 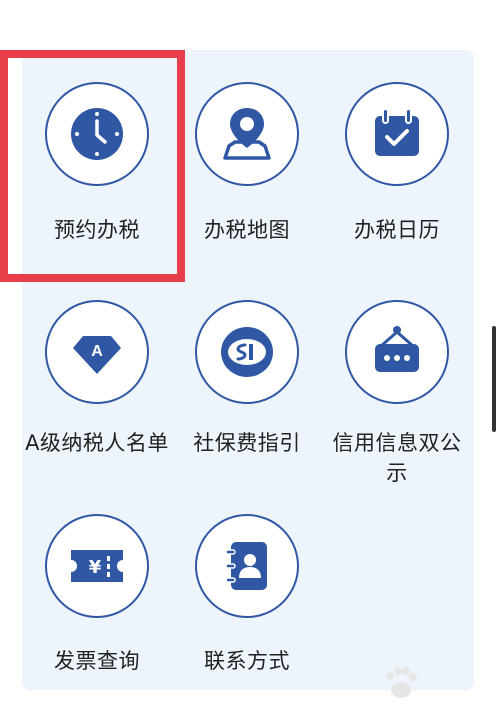 I want to click on paw-logo-icon, so click(x=401, y=682).